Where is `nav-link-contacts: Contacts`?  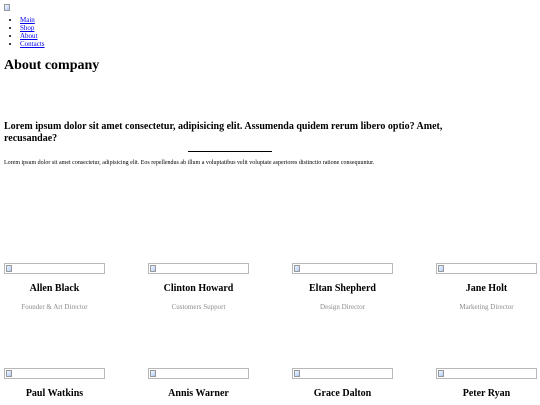
nav-link-contacts: Contacts is located at coordinates (32, 44).